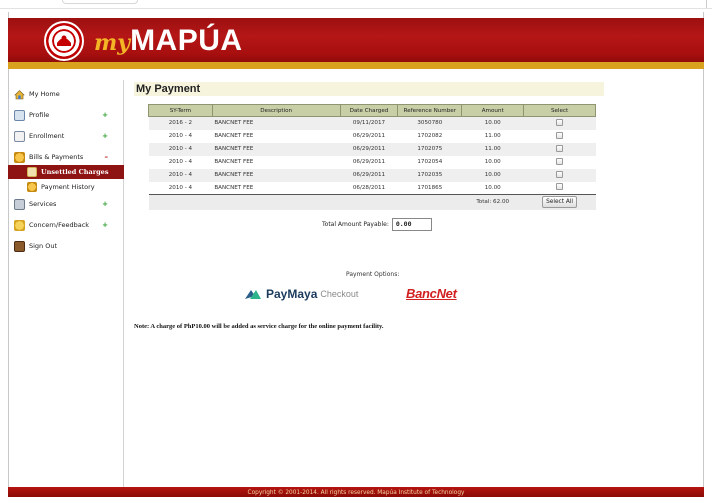 The height and width of the screenshot is (497, 712). I want to click on column-header: SY-Term, so click(180, 110).